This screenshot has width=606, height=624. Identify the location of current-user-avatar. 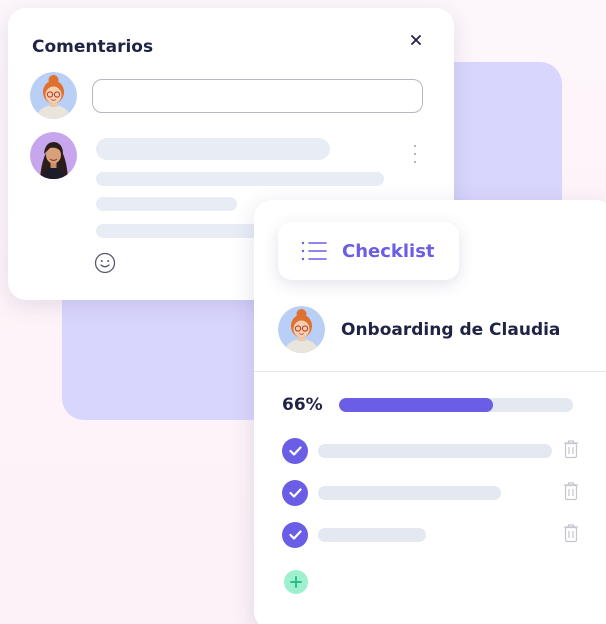
(53, 95).